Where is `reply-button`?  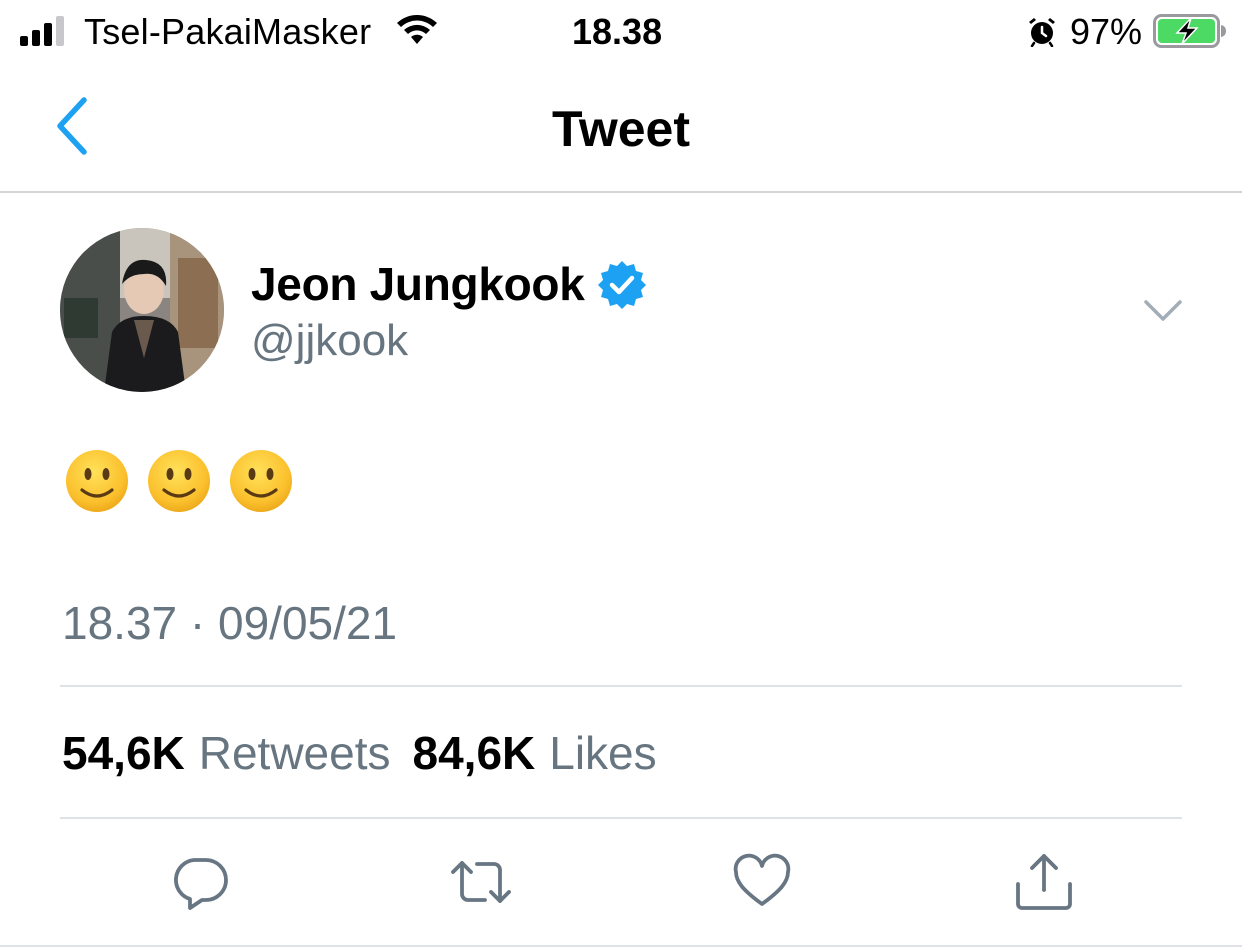 reply-button is located at coordinates (200, 882).